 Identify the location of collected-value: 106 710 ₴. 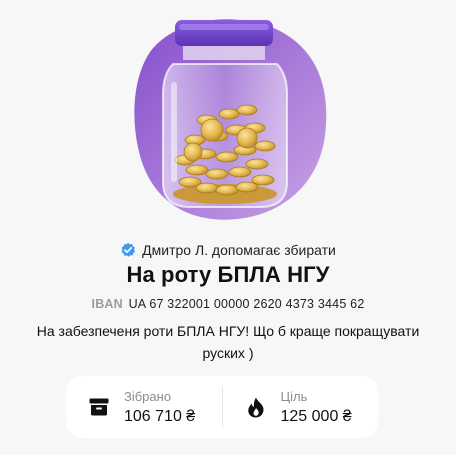
(160, 416).